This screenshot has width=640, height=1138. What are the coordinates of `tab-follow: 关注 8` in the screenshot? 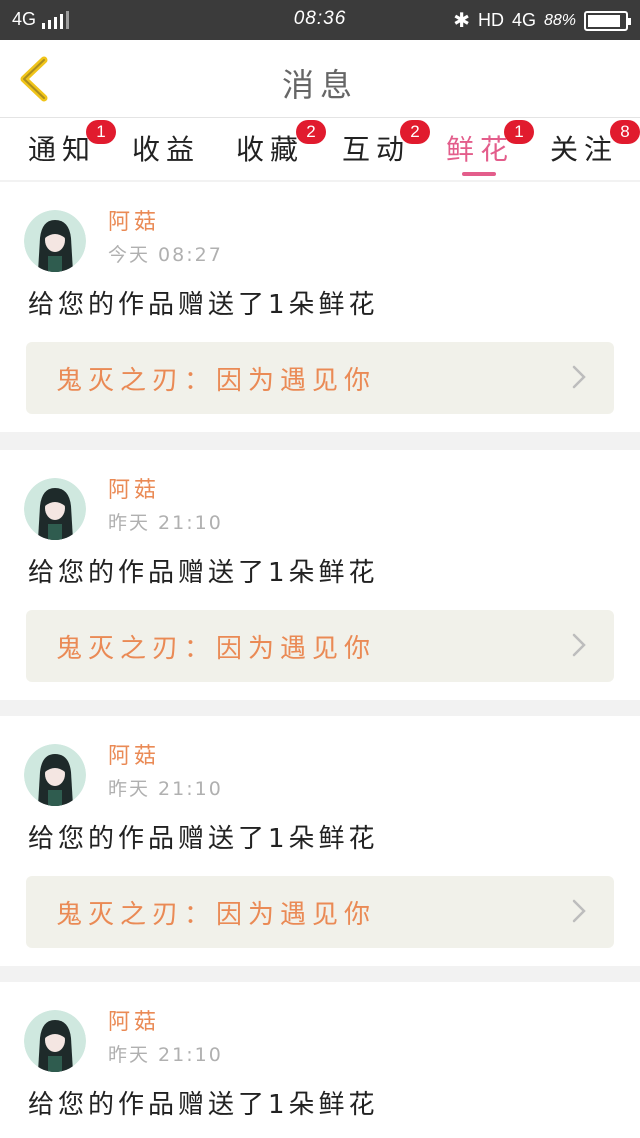 It's located at (595, 150).